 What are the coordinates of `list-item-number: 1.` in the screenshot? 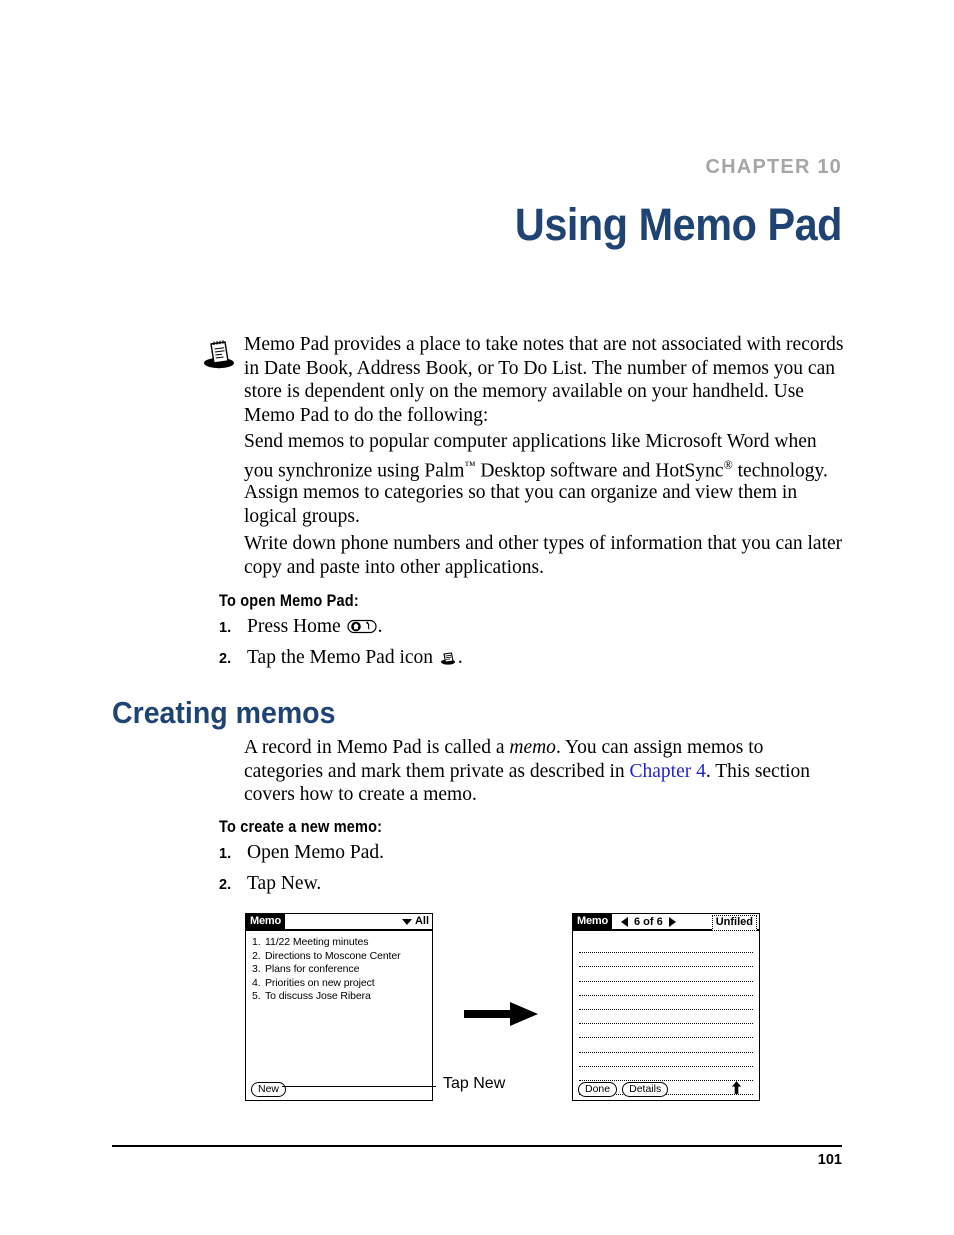 It's located at (256, 942).